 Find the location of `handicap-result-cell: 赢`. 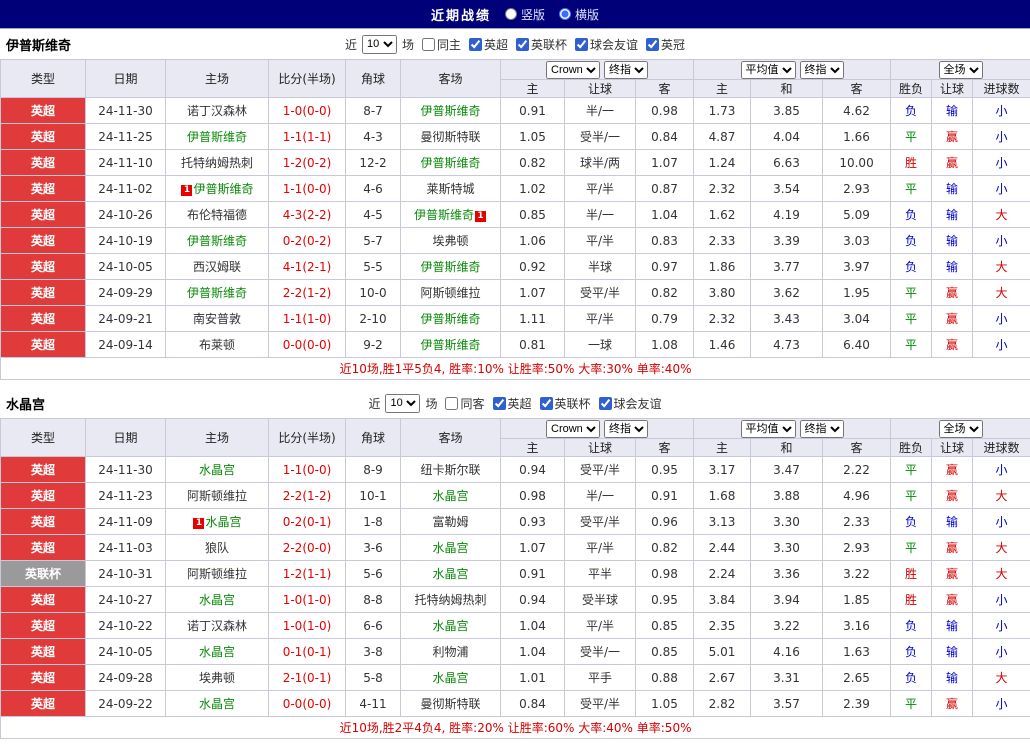

handicap-result-cell: 赢 is located at coordinates (952, 600).